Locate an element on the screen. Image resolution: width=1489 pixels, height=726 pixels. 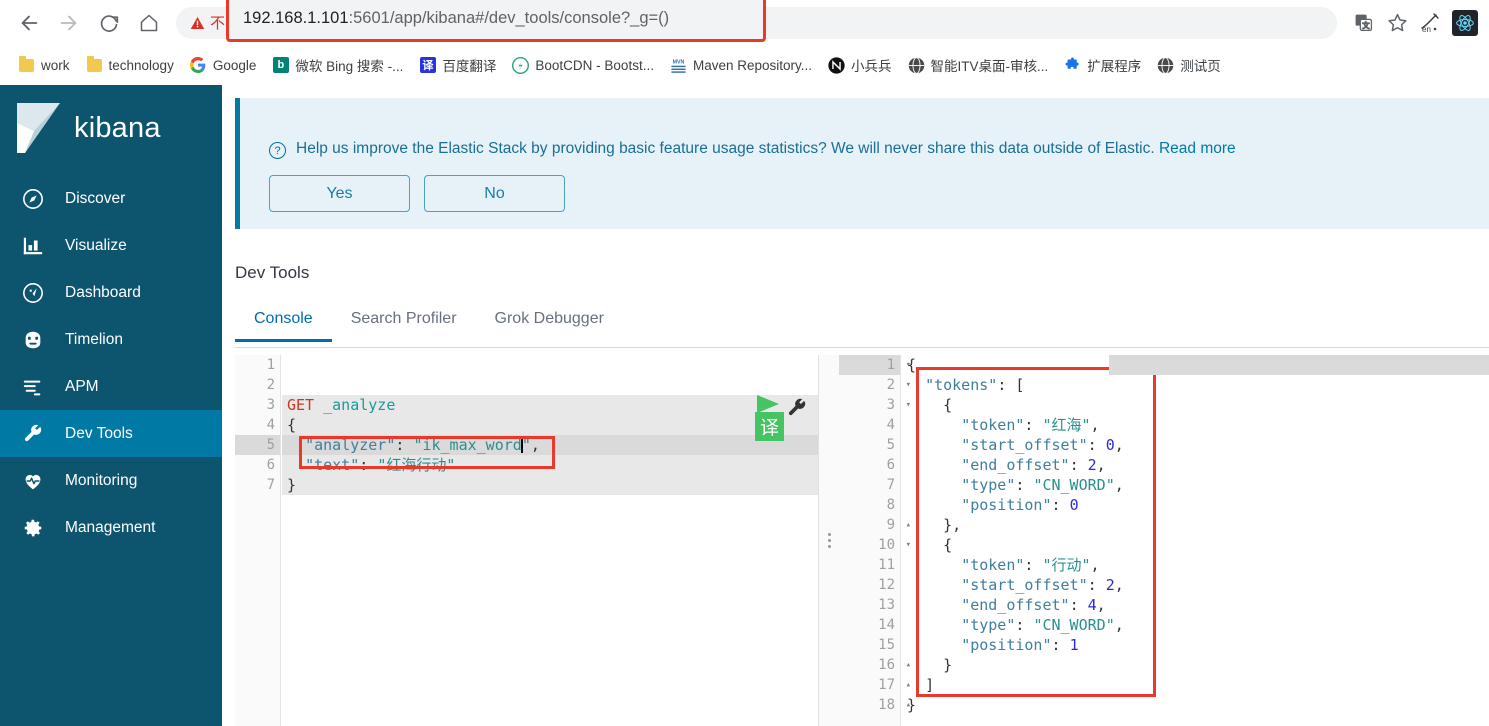
line-number: 14 is located at coordinates (886, 625).